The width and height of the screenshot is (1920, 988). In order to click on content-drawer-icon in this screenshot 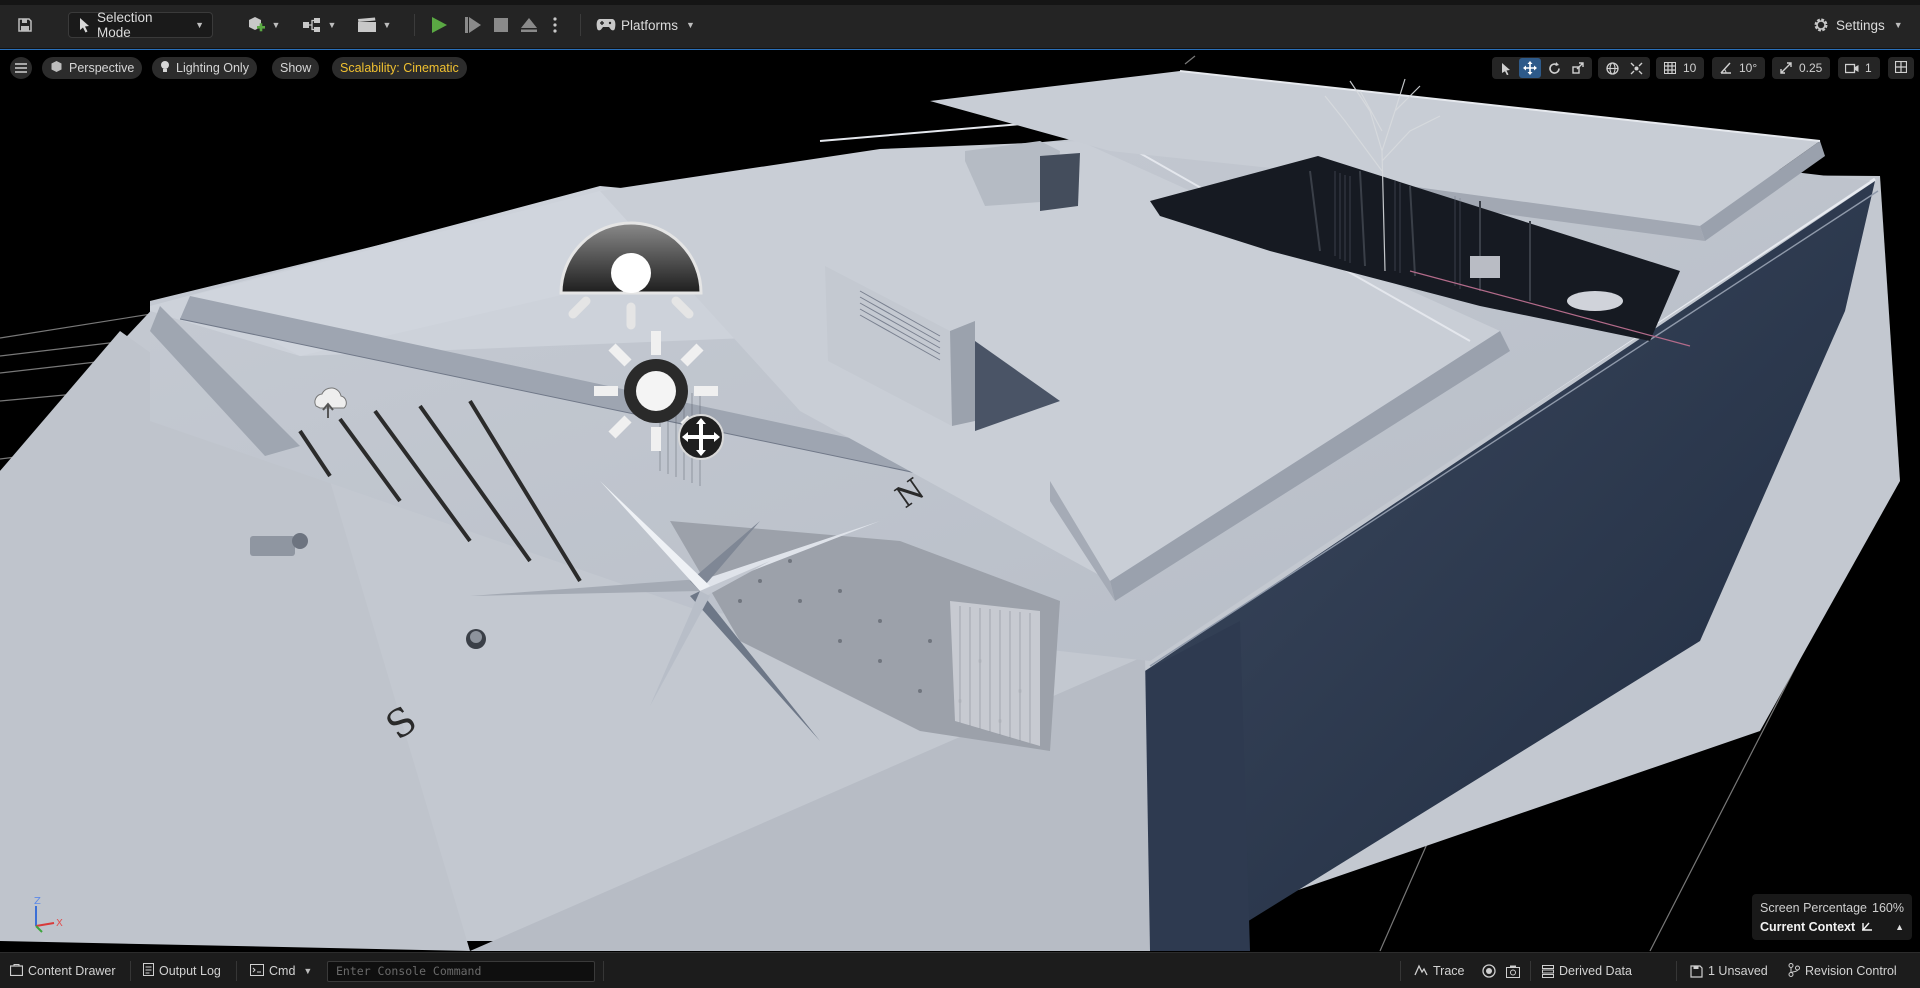, I will do `click(16, 971)`.